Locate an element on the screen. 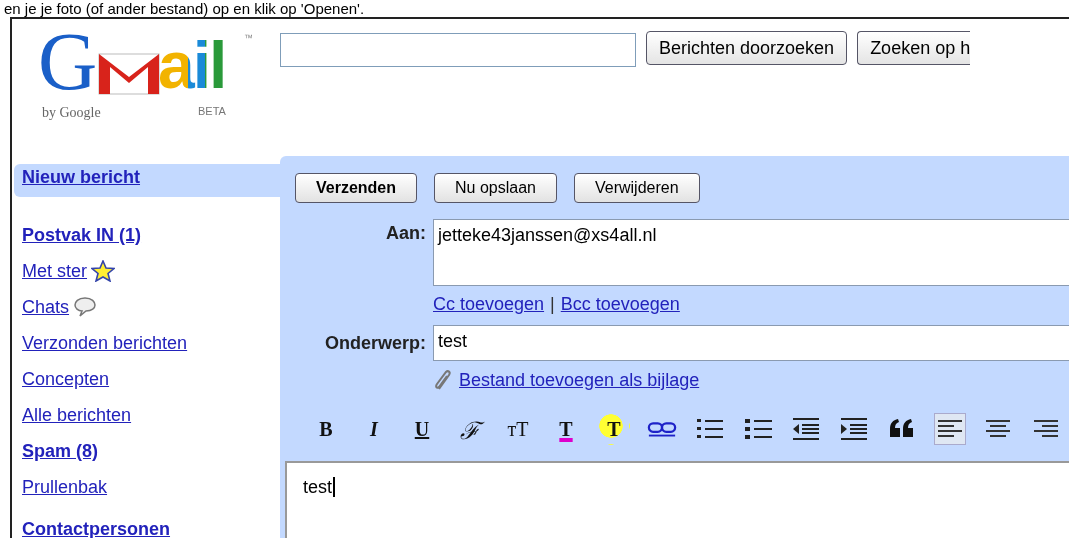 This screenshot has width=1069, height=538. contacts-link: Contactpersonen is located at coordinates (96, 528).